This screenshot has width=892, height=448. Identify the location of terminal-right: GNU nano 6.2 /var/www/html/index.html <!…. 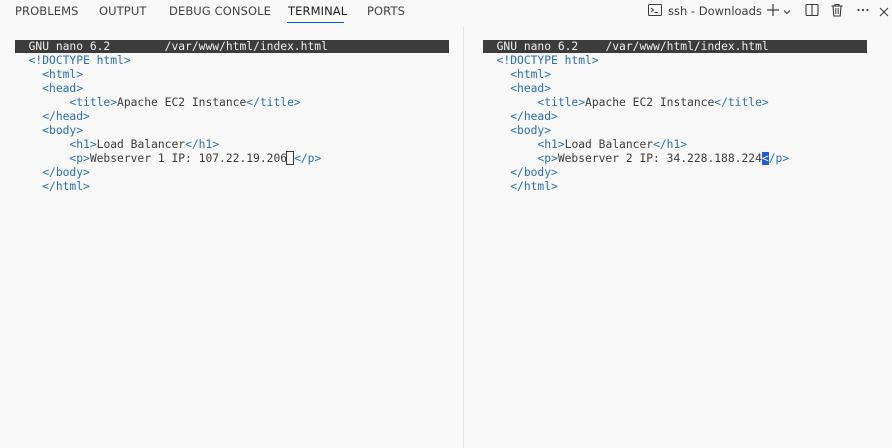
(675, 117).